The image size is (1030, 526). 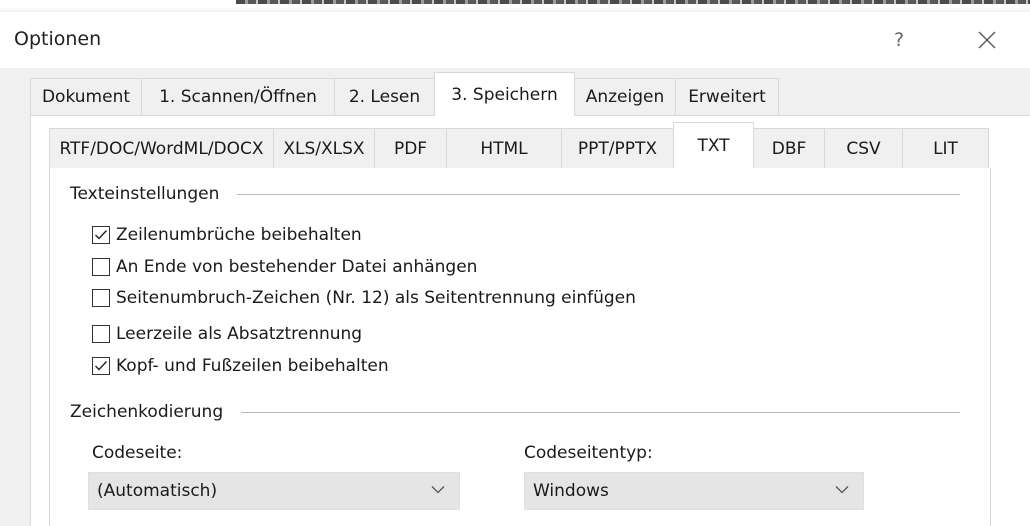 What do you see at coordinates (157, 491) in the screenshot?
I see `codepage-value: (Automatisch)` at bounding box center [157, 491].